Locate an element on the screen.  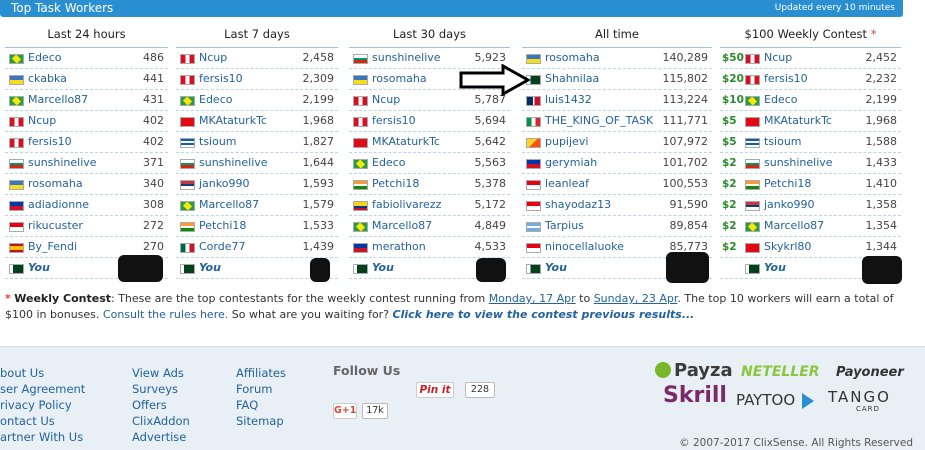
leaderboard-row: Corde77 1,439 is located at coordinates (257, 247).